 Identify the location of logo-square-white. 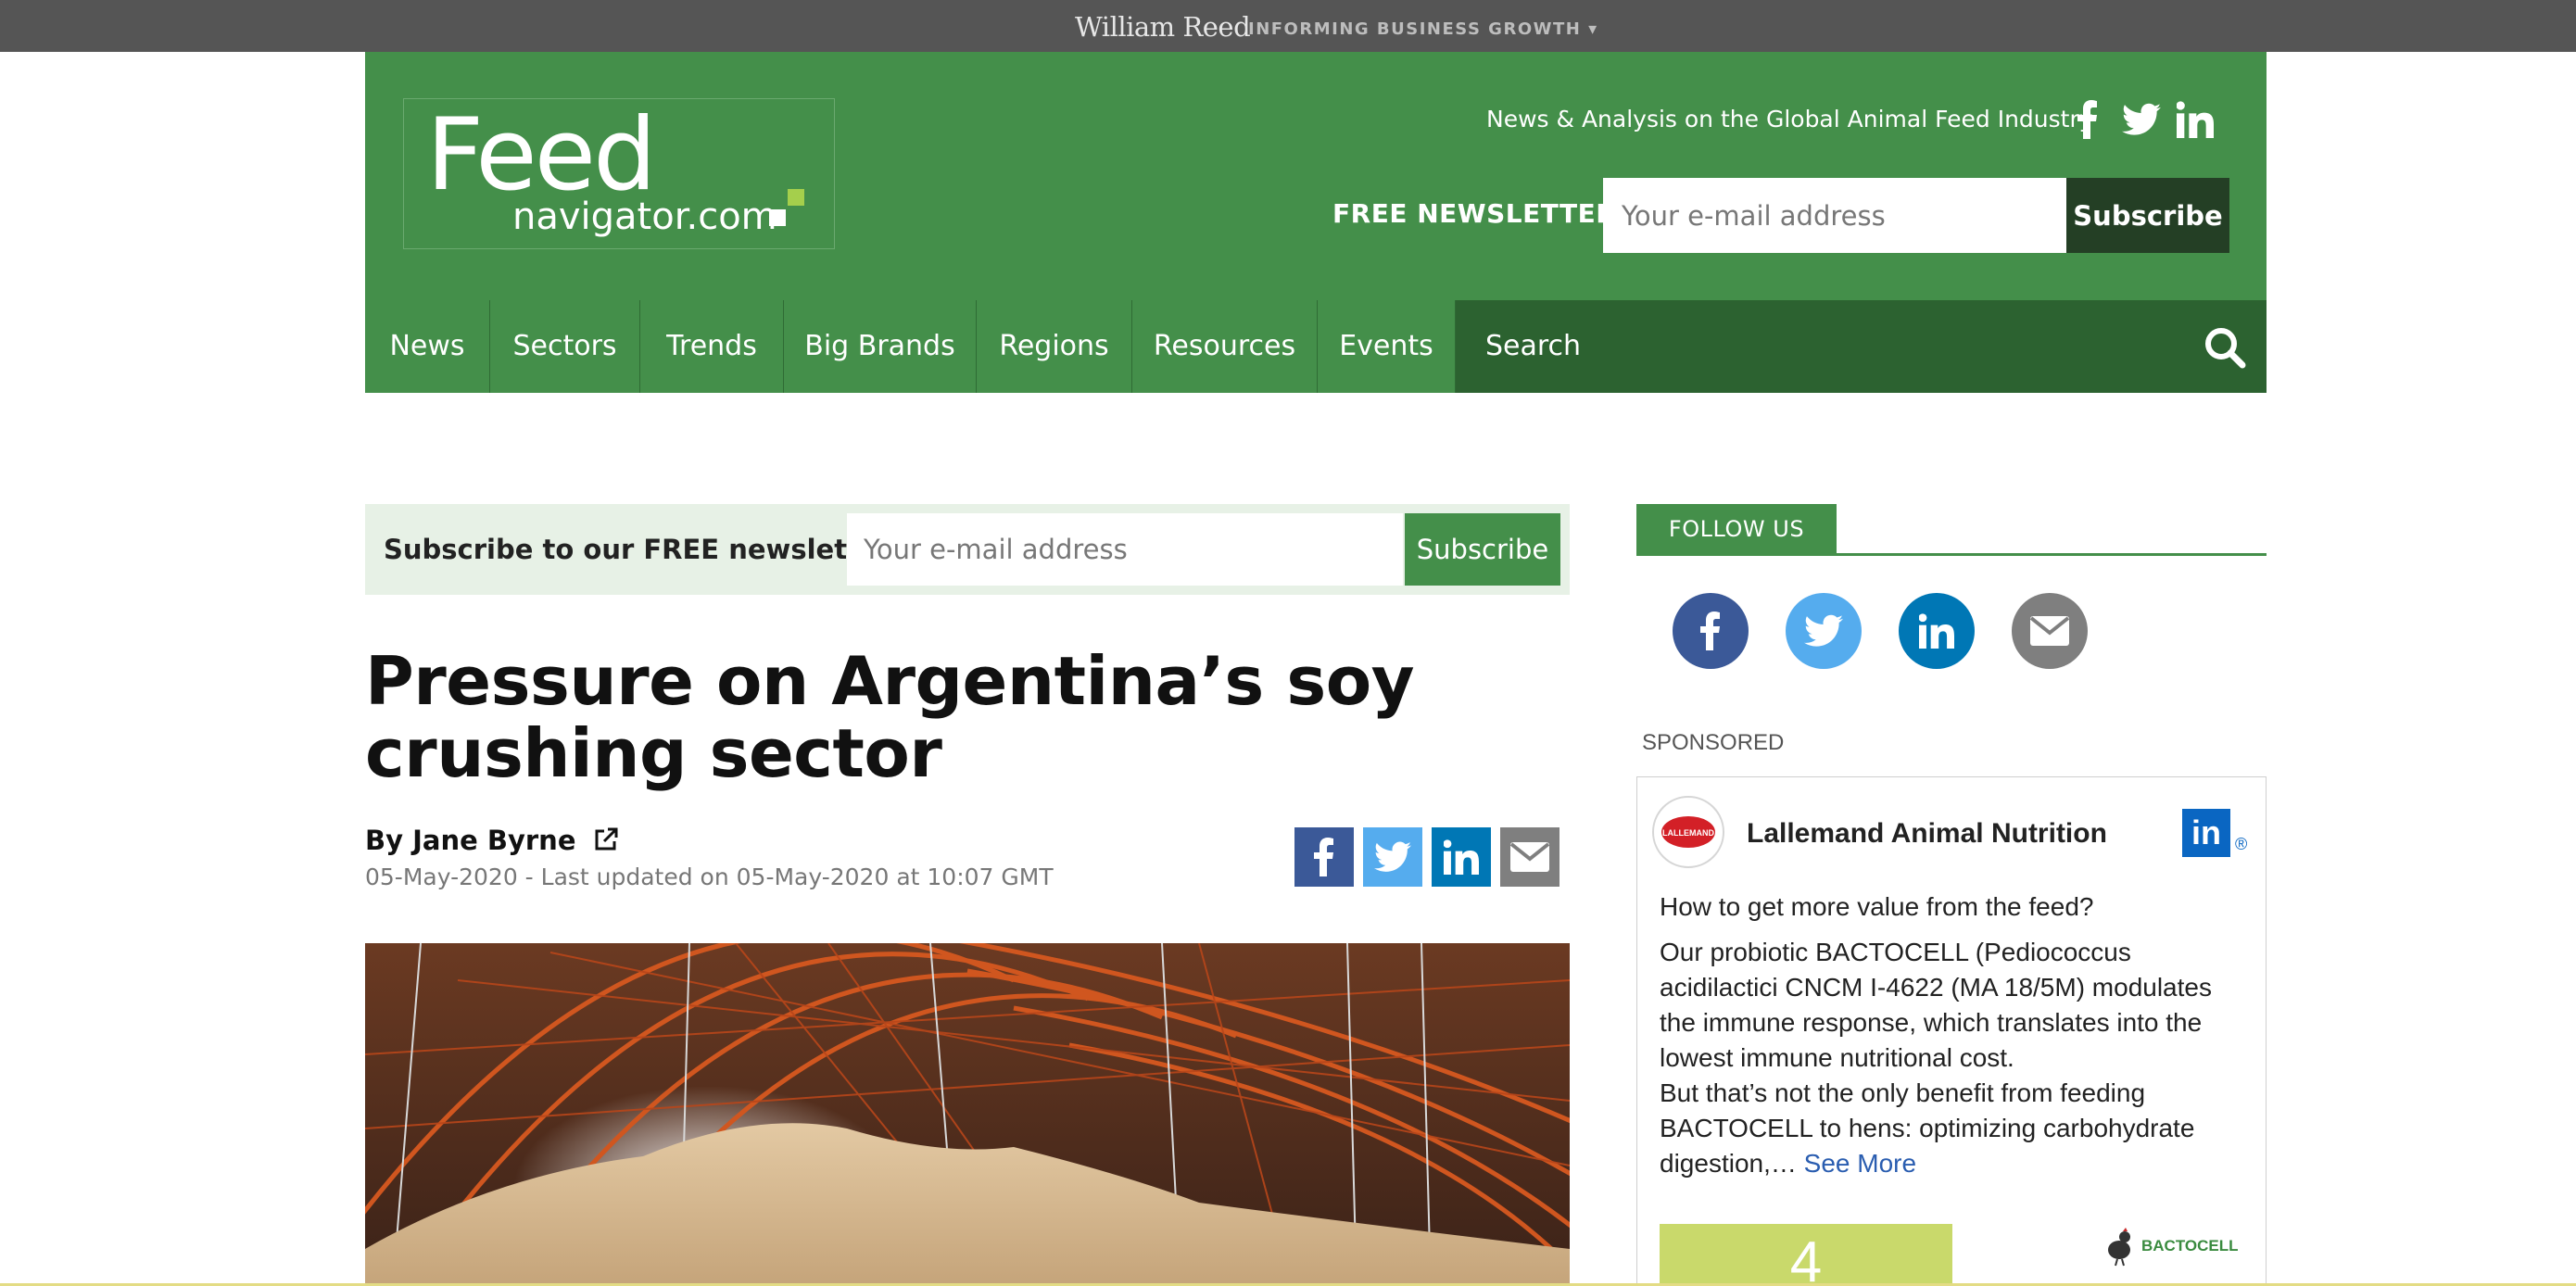
(777, 218).